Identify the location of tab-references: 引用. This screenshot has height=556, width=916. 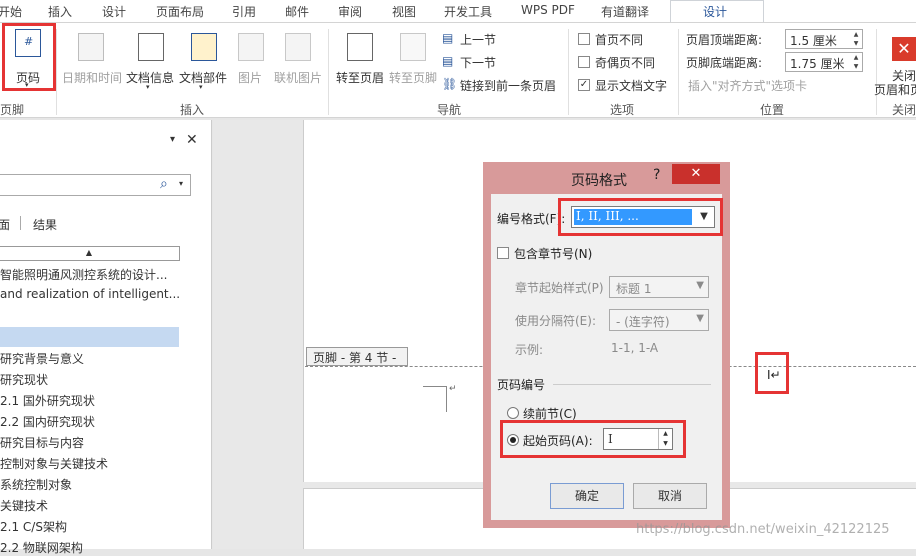
(244, 11).